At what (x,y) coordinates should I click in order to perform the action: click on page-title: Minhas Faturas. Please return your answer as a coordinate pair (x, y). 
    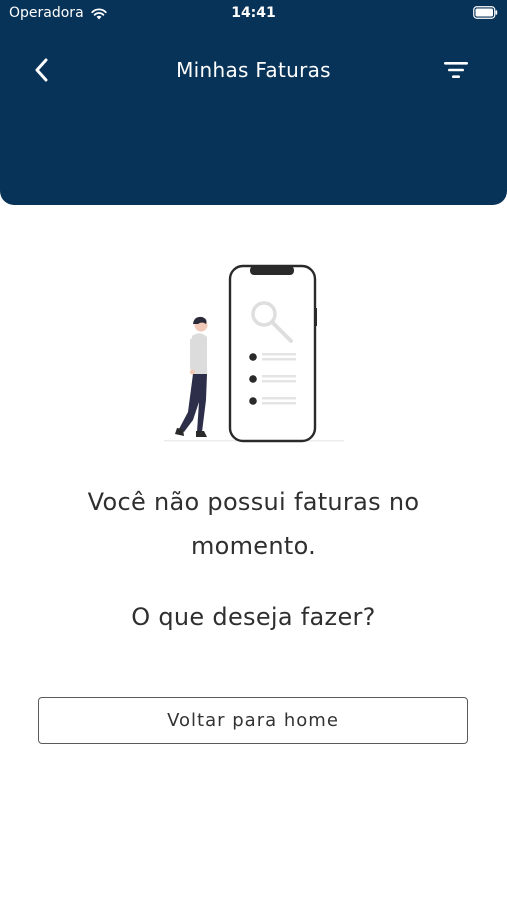
    Looking at the image, I should click on (253, 70).